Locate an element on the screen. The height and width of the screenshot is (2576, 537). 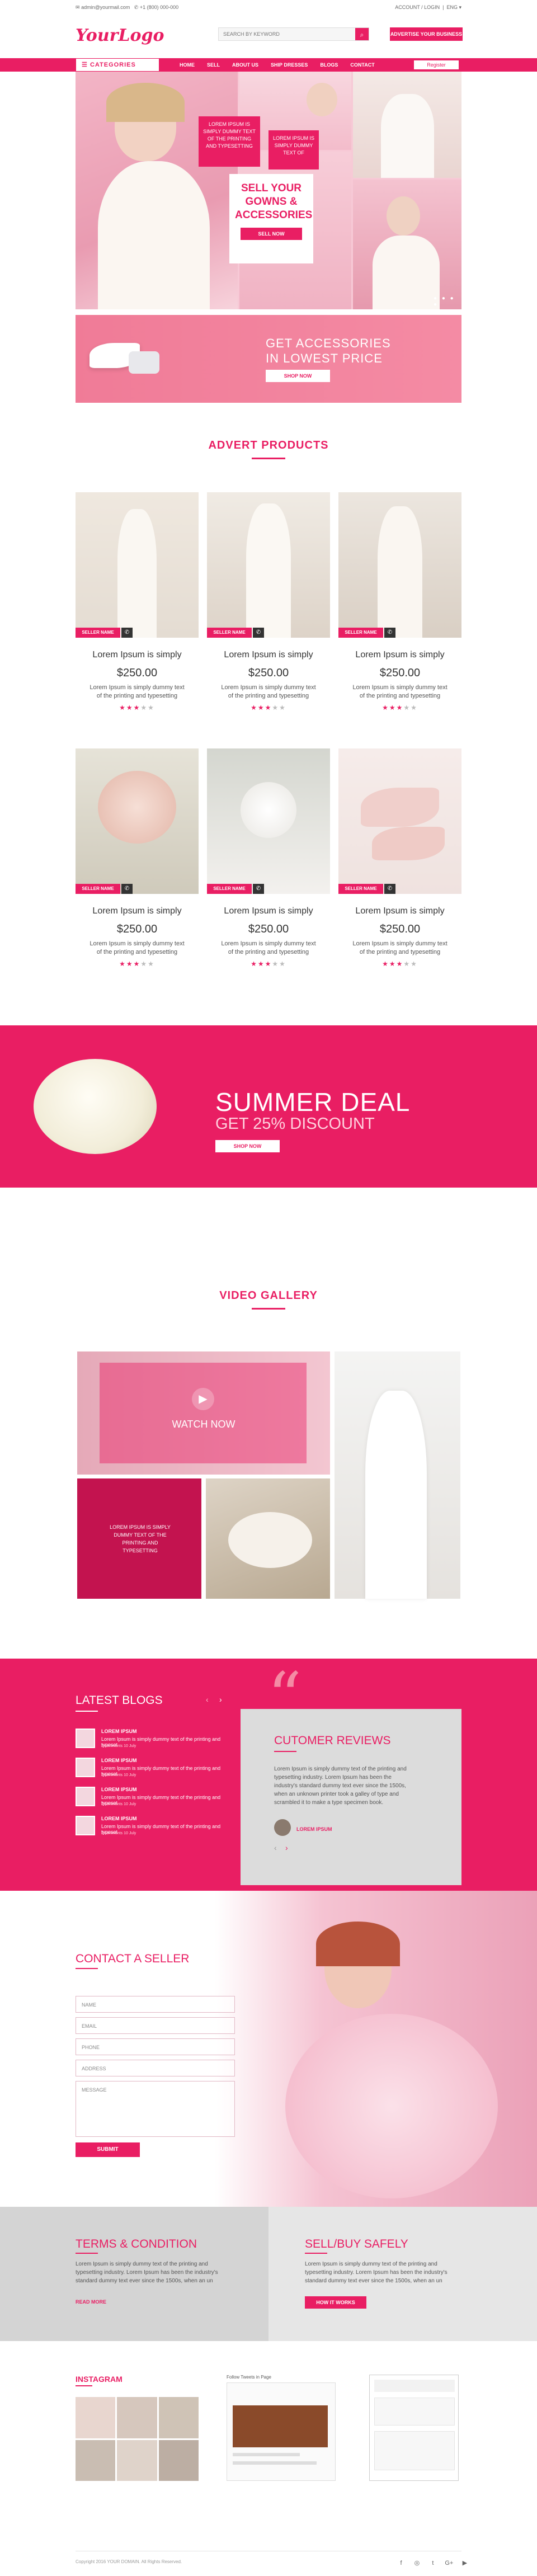
reviews-next-icon: › is located at coordinates (286, 1847).